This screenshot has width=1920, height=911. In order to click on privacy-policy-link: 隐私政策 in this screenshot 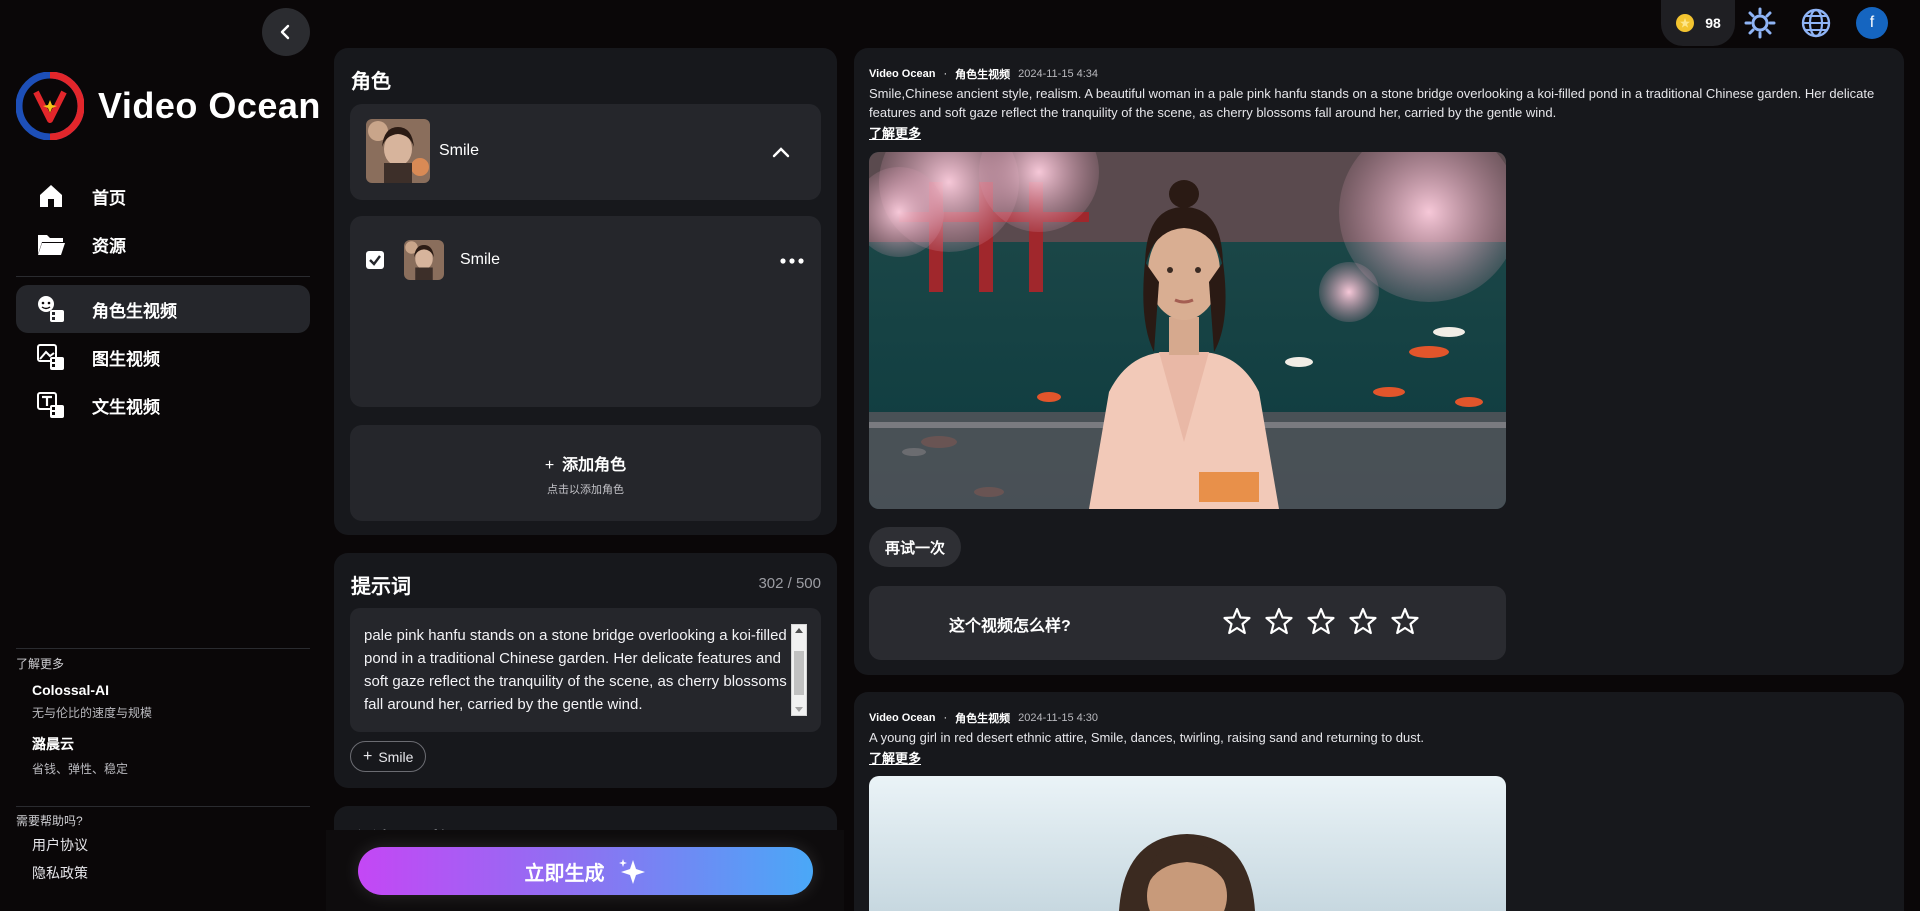, I will do `click(60, 873)`.